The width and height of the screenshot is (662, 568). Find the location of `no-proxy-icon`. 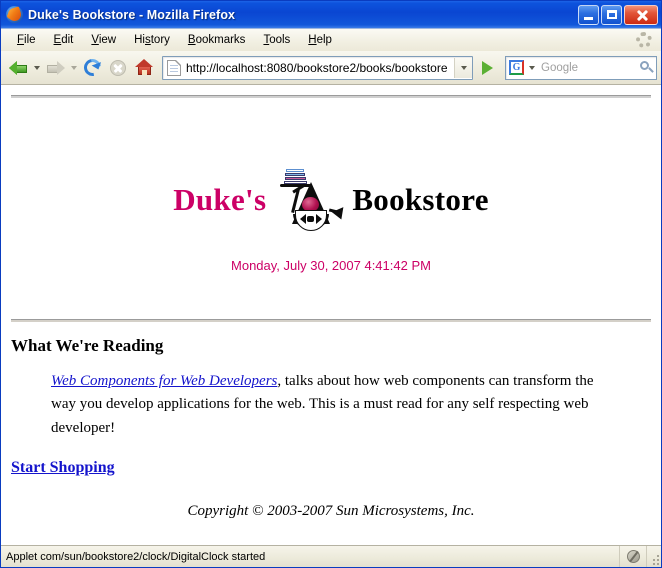

no-proxy-icon is located at coordinates (633, 556).